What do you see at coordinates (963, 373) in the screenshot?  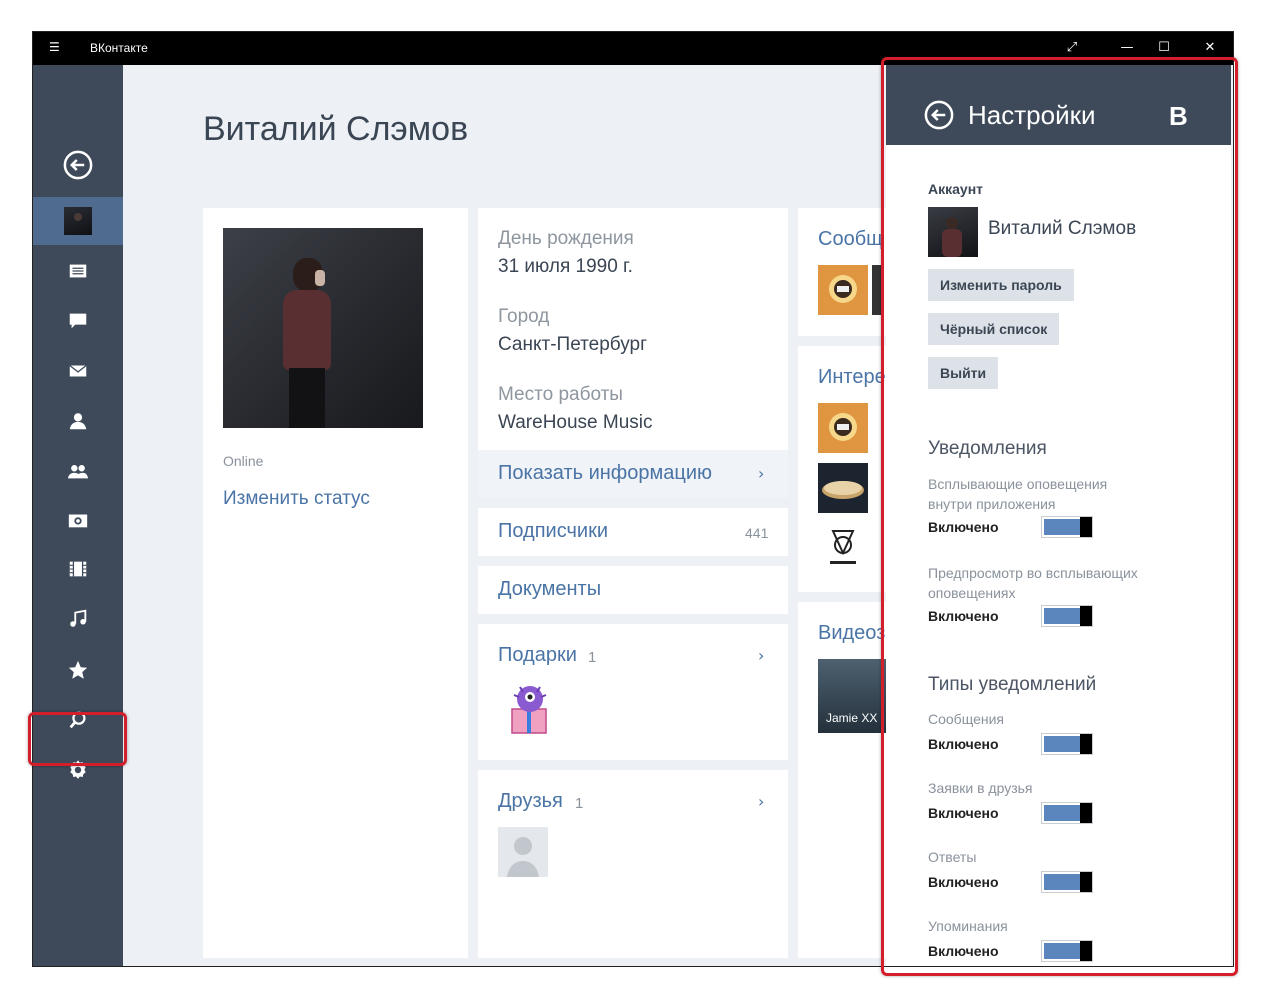 I see `logout-button: Выйти` at bounding box center [963, 373].